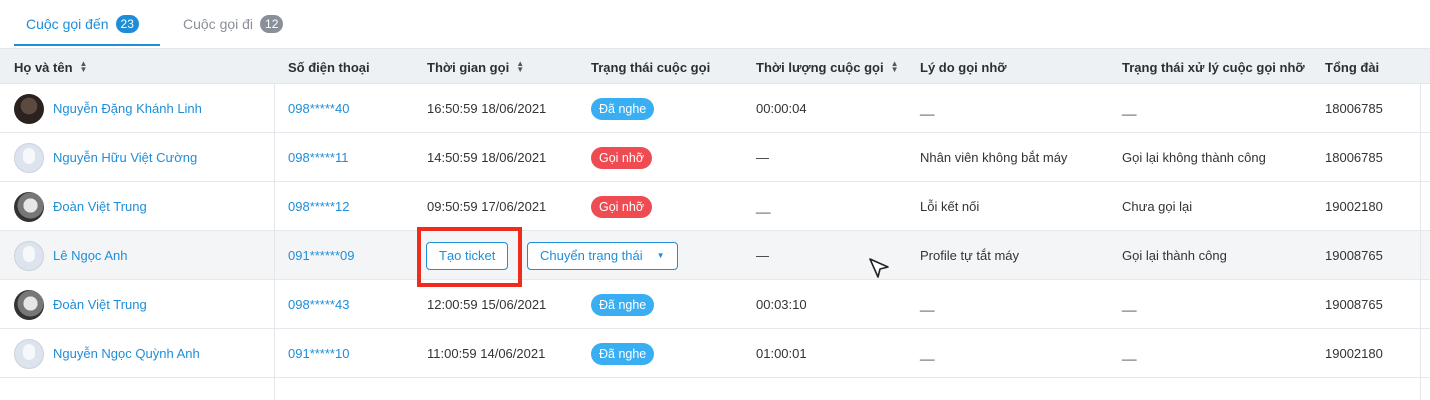 The height and width of the screenshot is (400, 1430). I want to click on column-duration-label: Thời lượng cuộc gọi, so click(820, 67).